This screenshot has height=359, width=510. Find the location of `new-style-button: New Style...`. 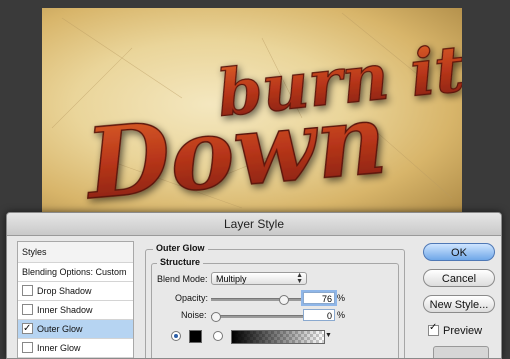

new-style-button: New Style... is located at coordinates (459, 304).